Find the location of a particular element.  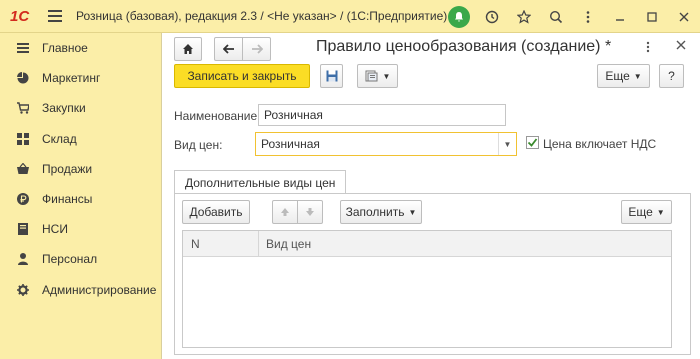

list-icon is located at coordinates (23, 48).